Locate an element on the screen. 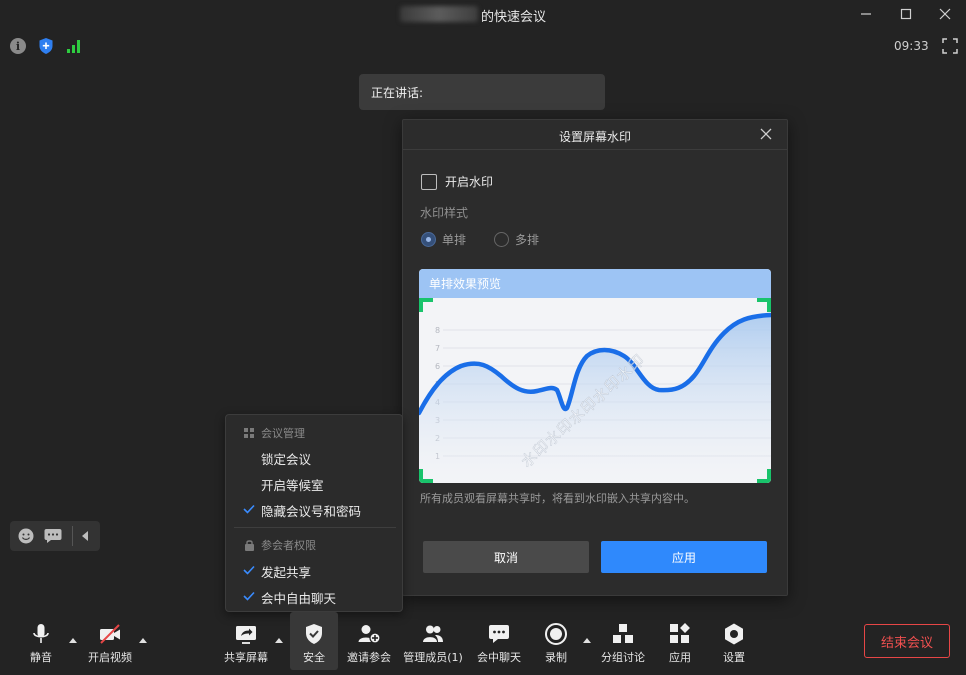 This screenshot has width=966, height=675. collapse-left-icon is located at coordinates (85, 536).